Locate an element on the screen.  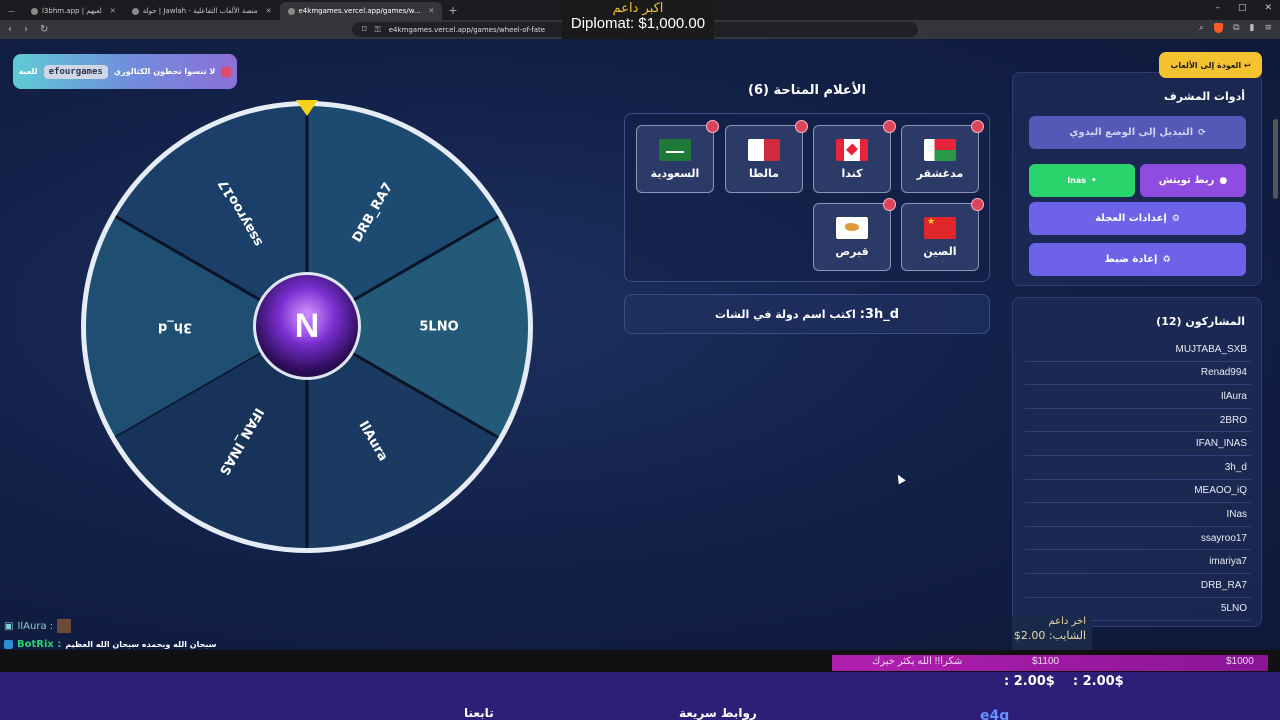
window-controls: – □ ✕ is located at coordinates (1243, 8).